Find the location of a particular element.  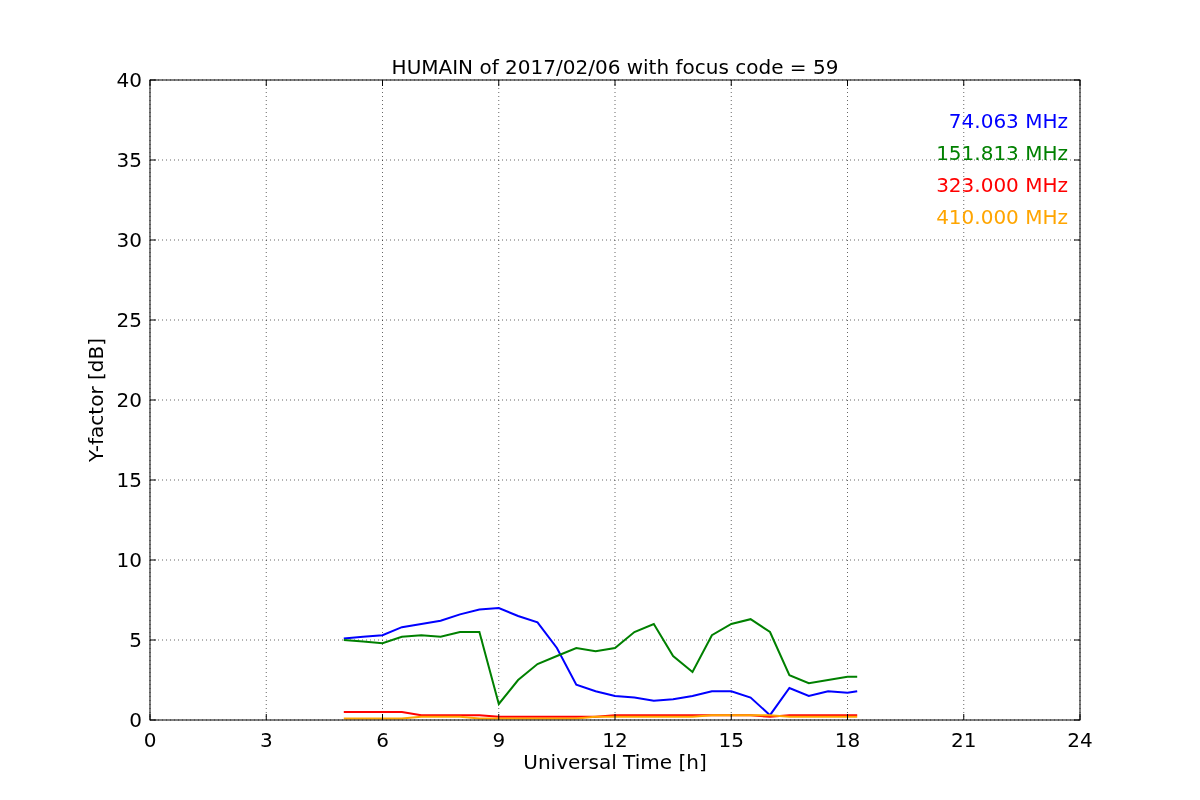

y-tick-label: 35 is located at coordinates (129, 160).